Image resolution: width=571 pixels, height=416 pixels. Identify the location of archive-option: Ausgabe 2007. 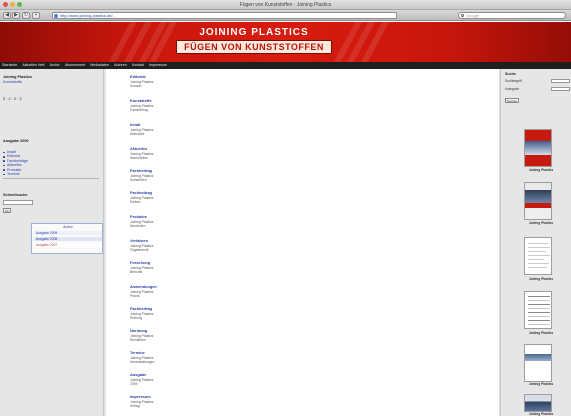
(68, 245).